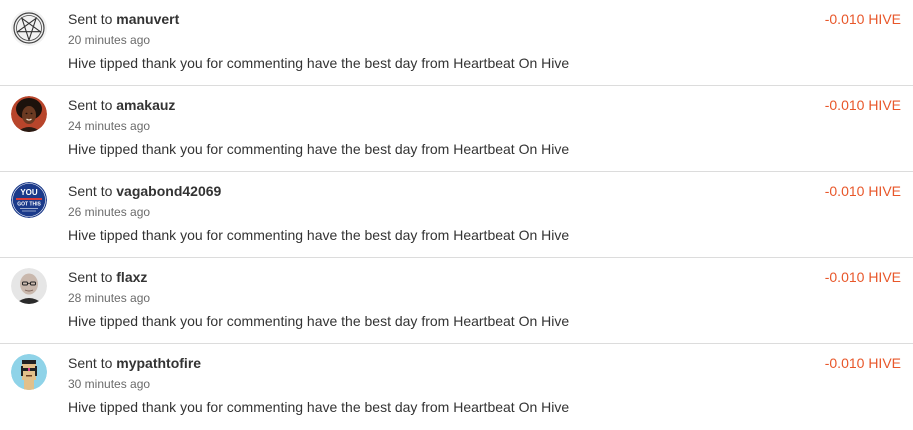  I want to click on bald-man-avatar-icon, so click(29, 286).